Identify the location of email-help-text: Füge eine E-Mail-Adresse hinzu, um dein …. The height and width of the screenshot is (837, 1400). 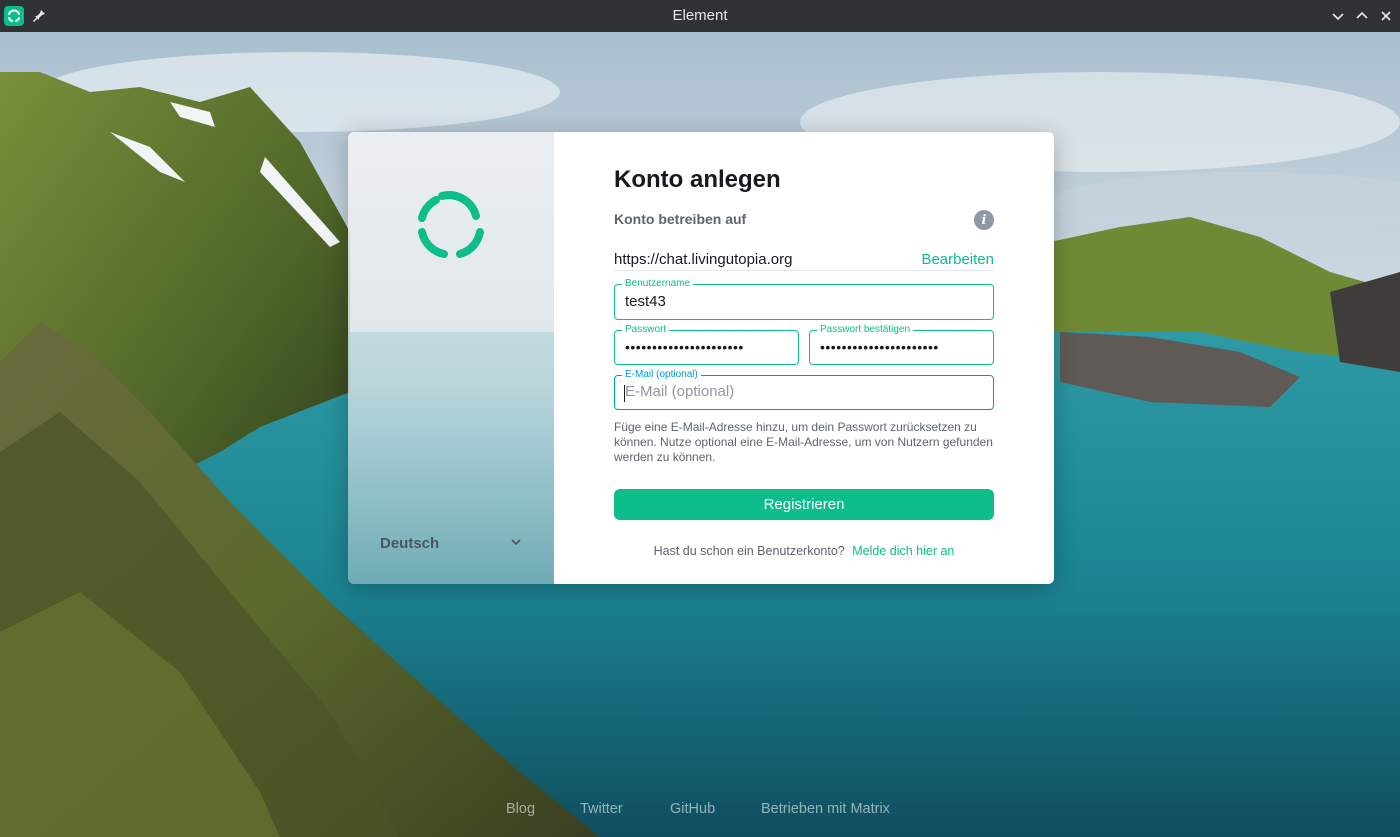
(803, 442).